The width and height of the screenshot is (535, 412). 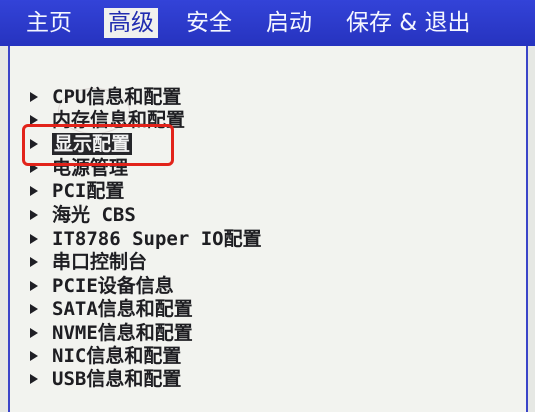 I want to click on menu-item-pcie-devices: PCIE设备信息, so click(x=102, y=286).